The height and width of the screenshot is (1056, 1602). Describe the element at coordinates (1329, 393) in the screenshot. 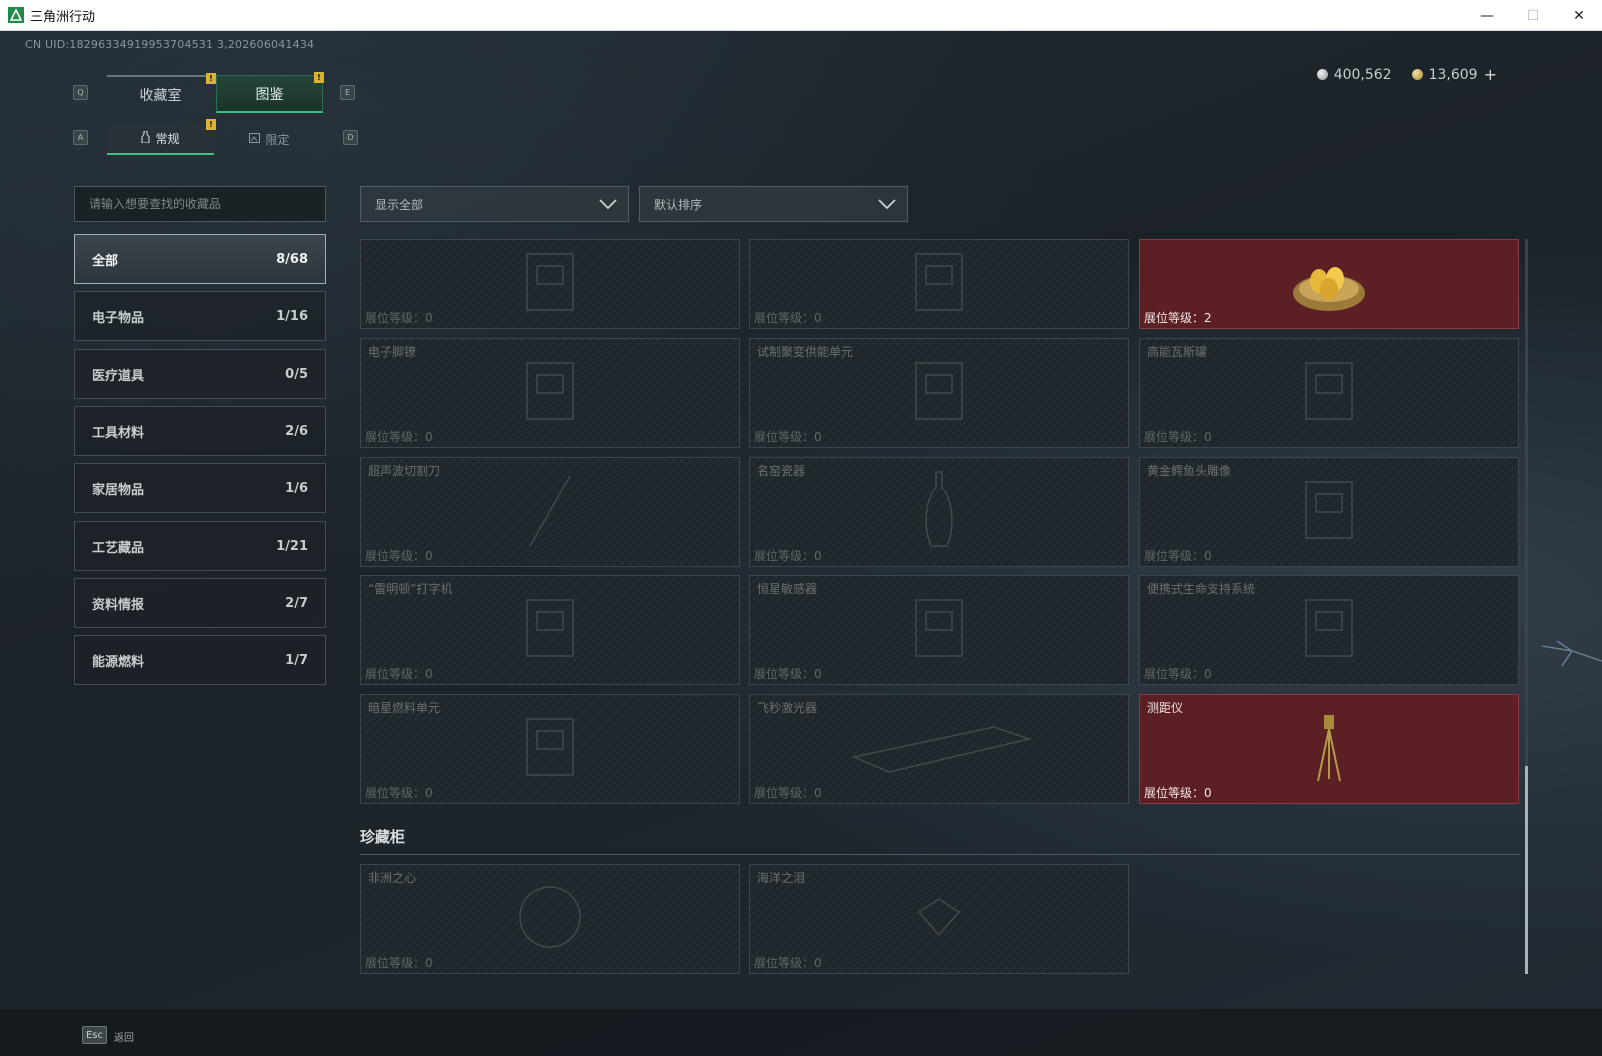

I see `collection-card: 高能瓦斯罐 展位等级：0` at that location.